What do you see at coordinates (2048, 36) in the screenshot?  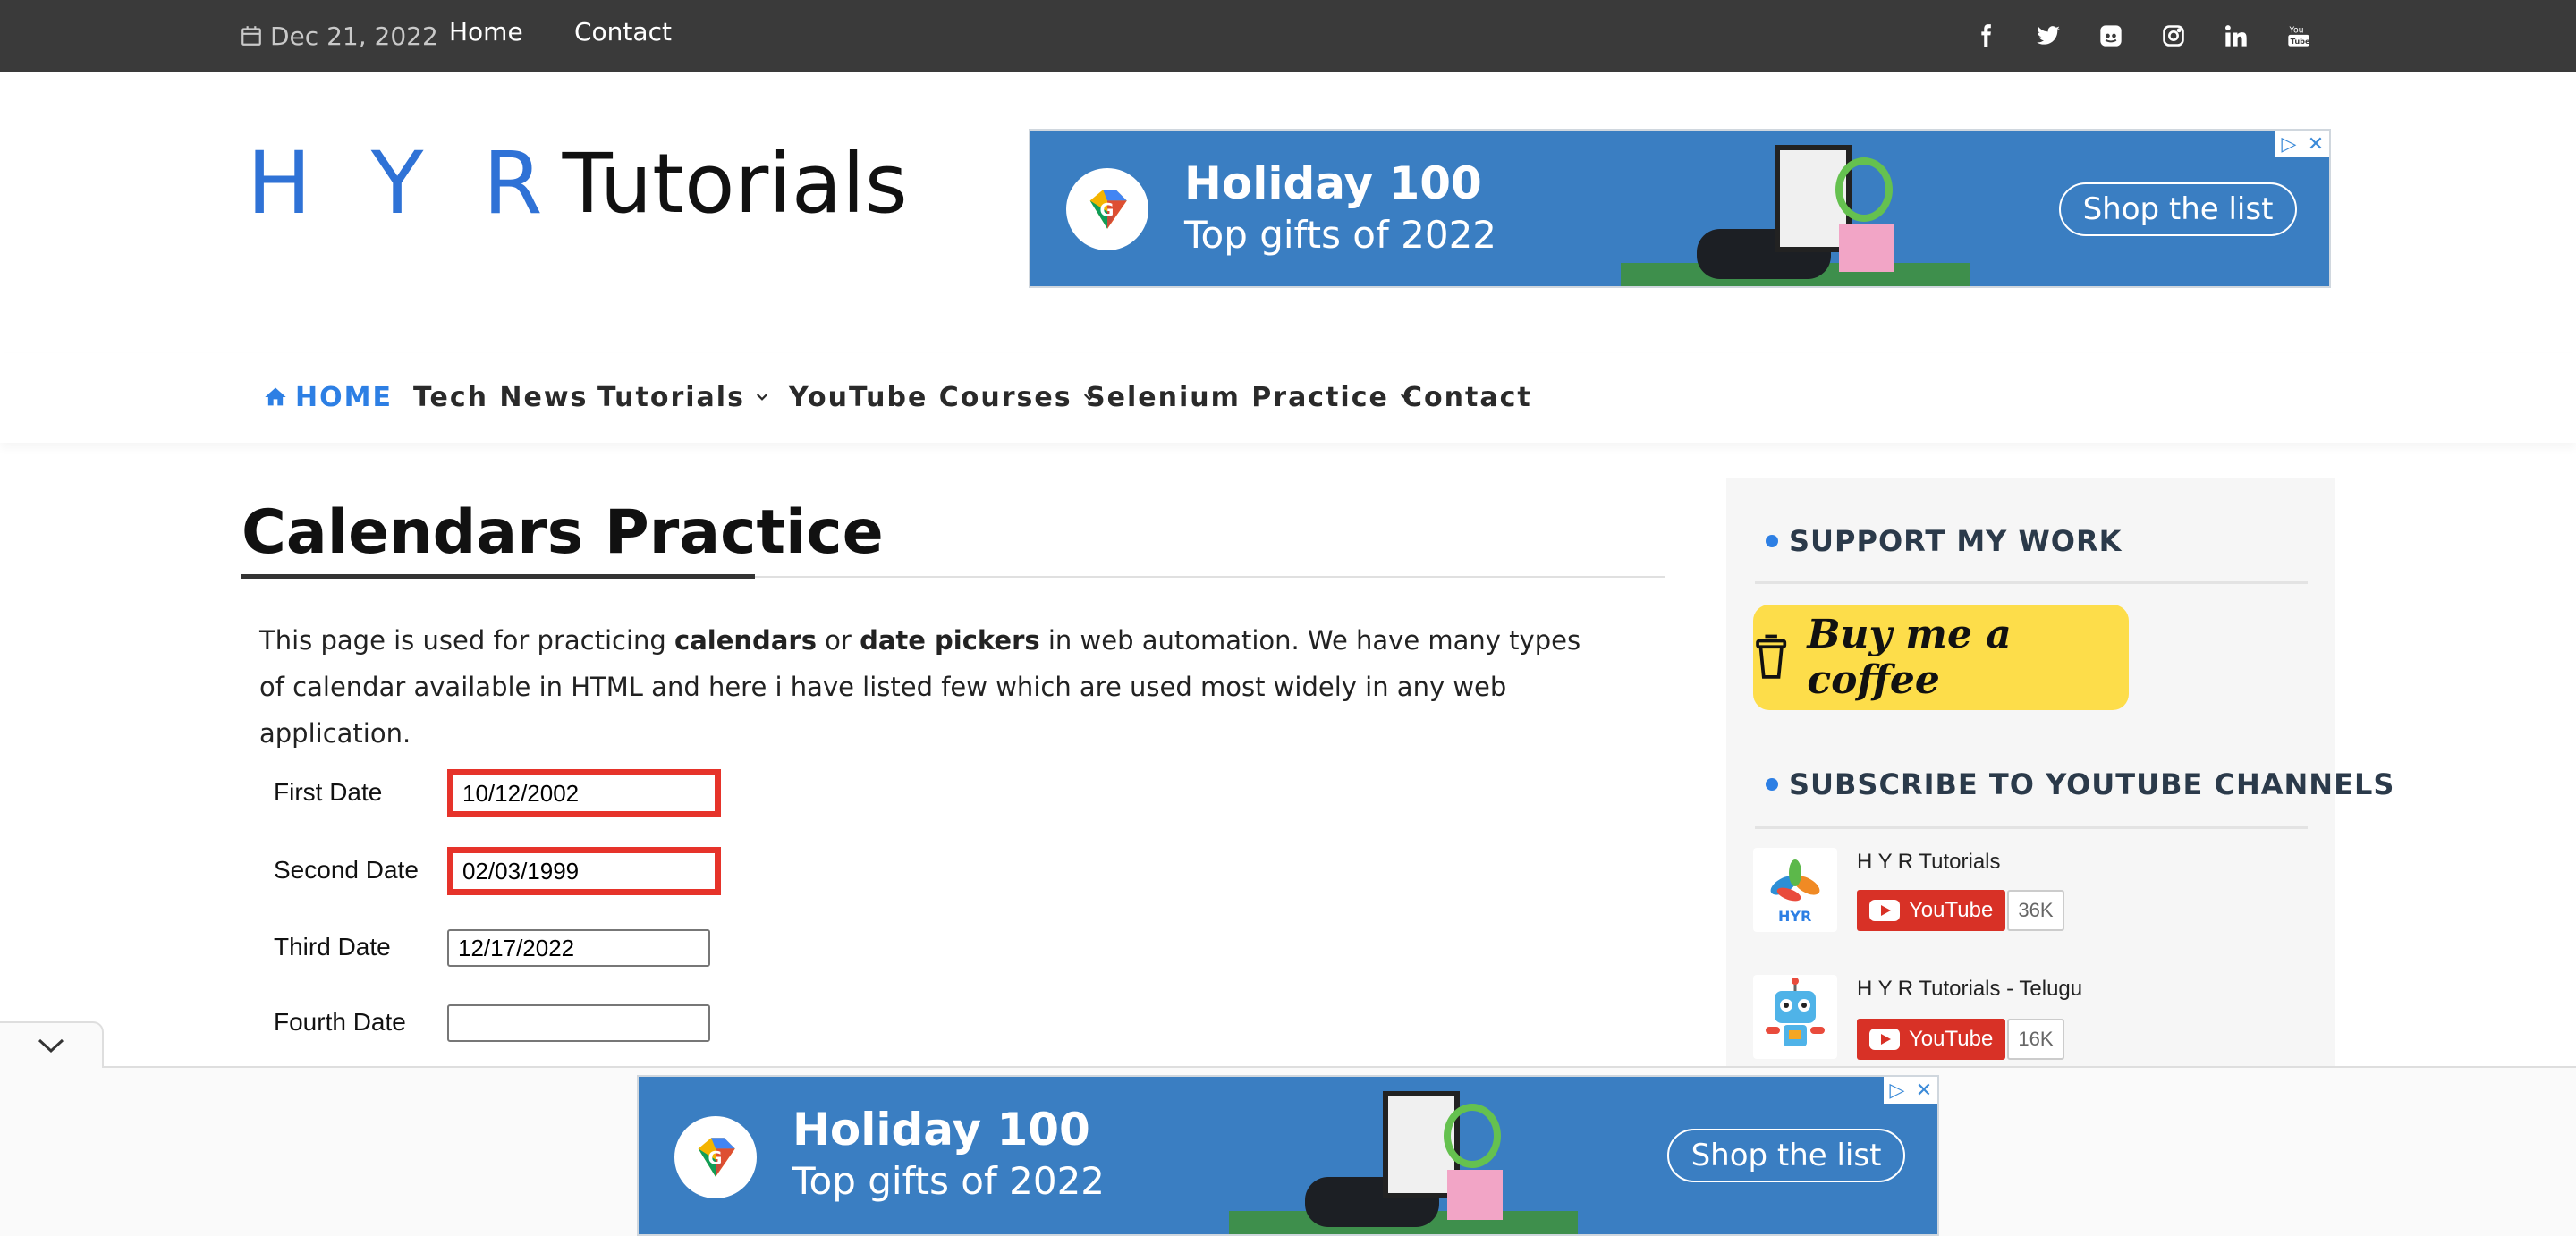 I see `twitter-icon` at bounding box center [2048, 36].